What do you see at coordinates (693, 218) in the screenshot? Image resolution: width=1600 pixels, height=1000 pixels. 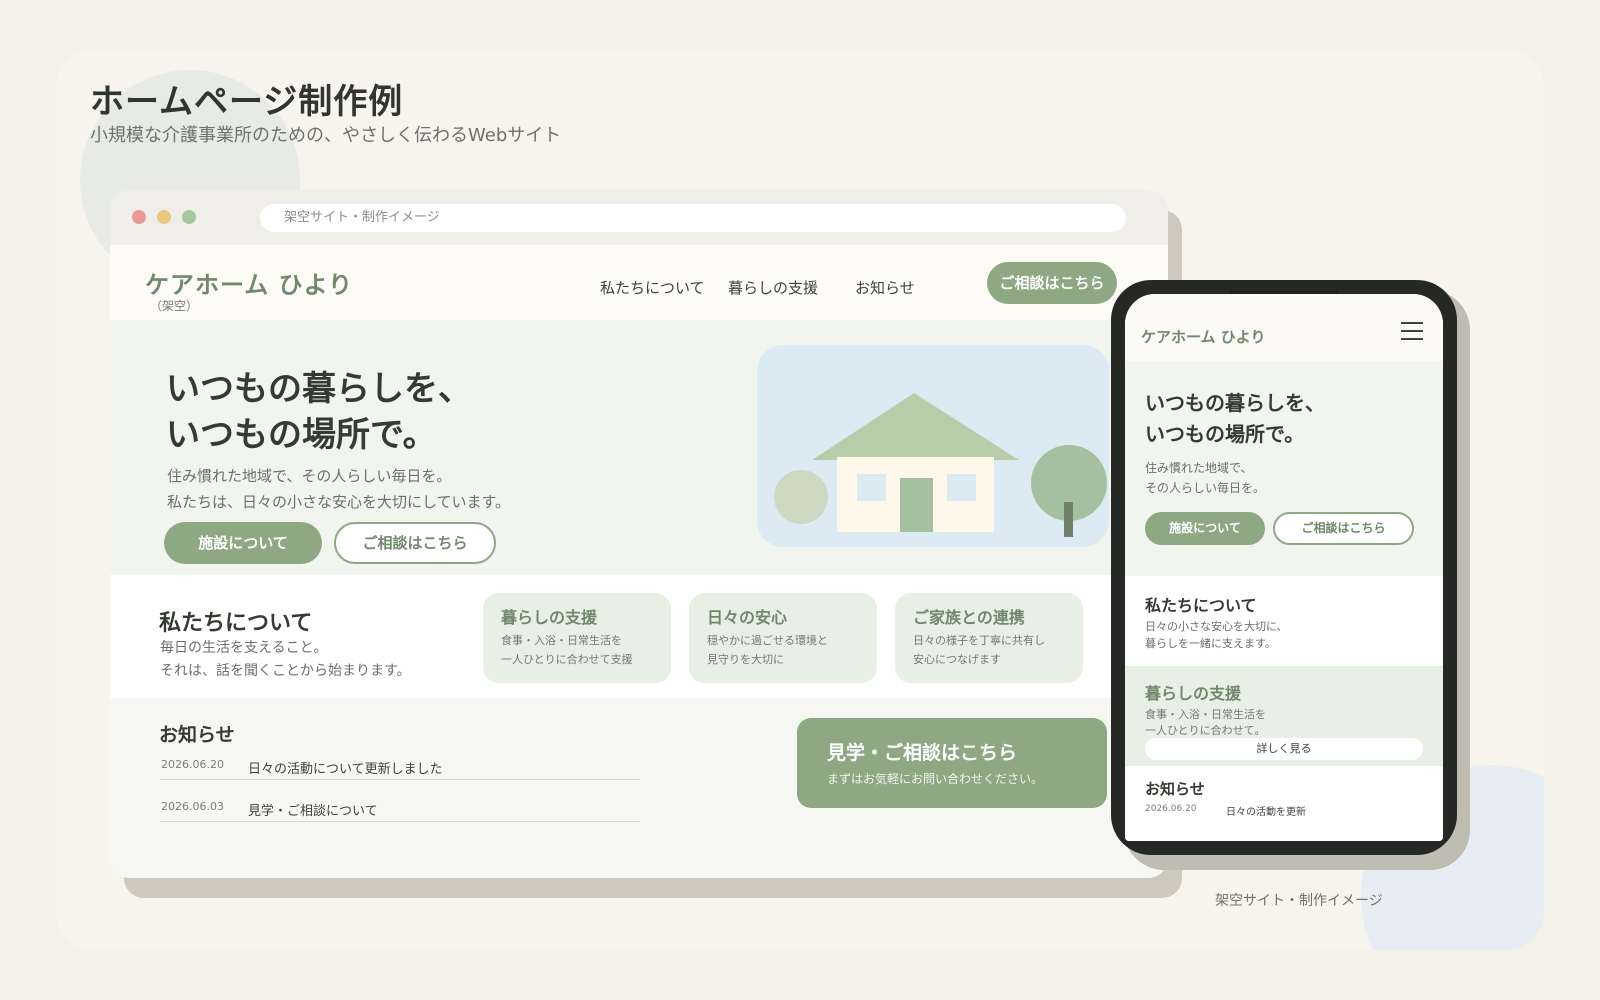 I see `address-bar: 架空サイト・制作イメージ` at bounding box center [693, 218].